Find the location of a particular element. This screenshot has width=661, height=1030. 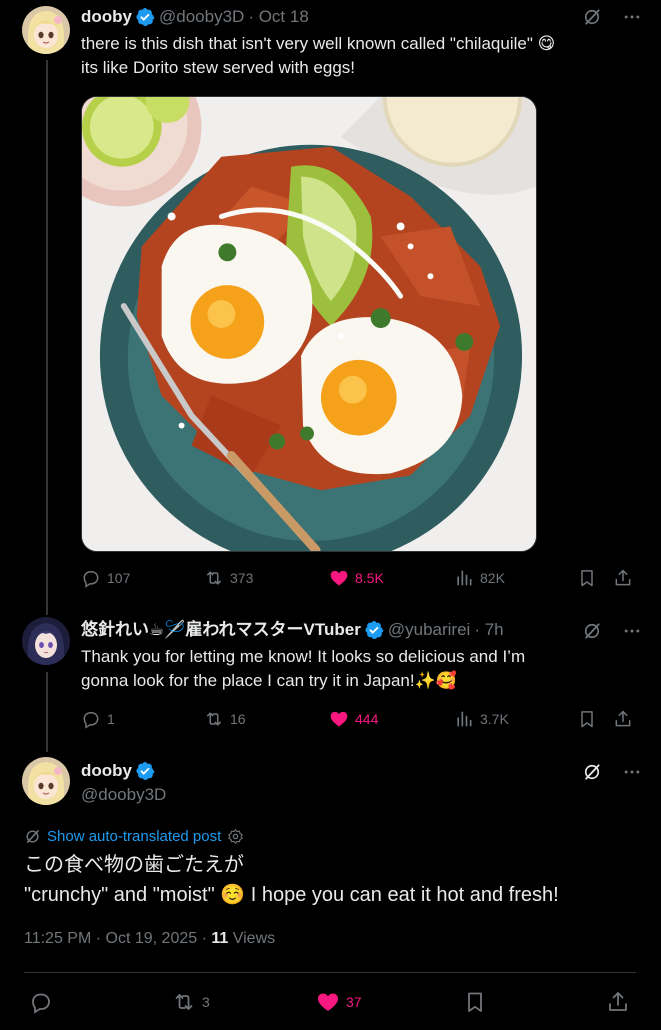

view-count: 3.7K is located at coordinates (494, 719).